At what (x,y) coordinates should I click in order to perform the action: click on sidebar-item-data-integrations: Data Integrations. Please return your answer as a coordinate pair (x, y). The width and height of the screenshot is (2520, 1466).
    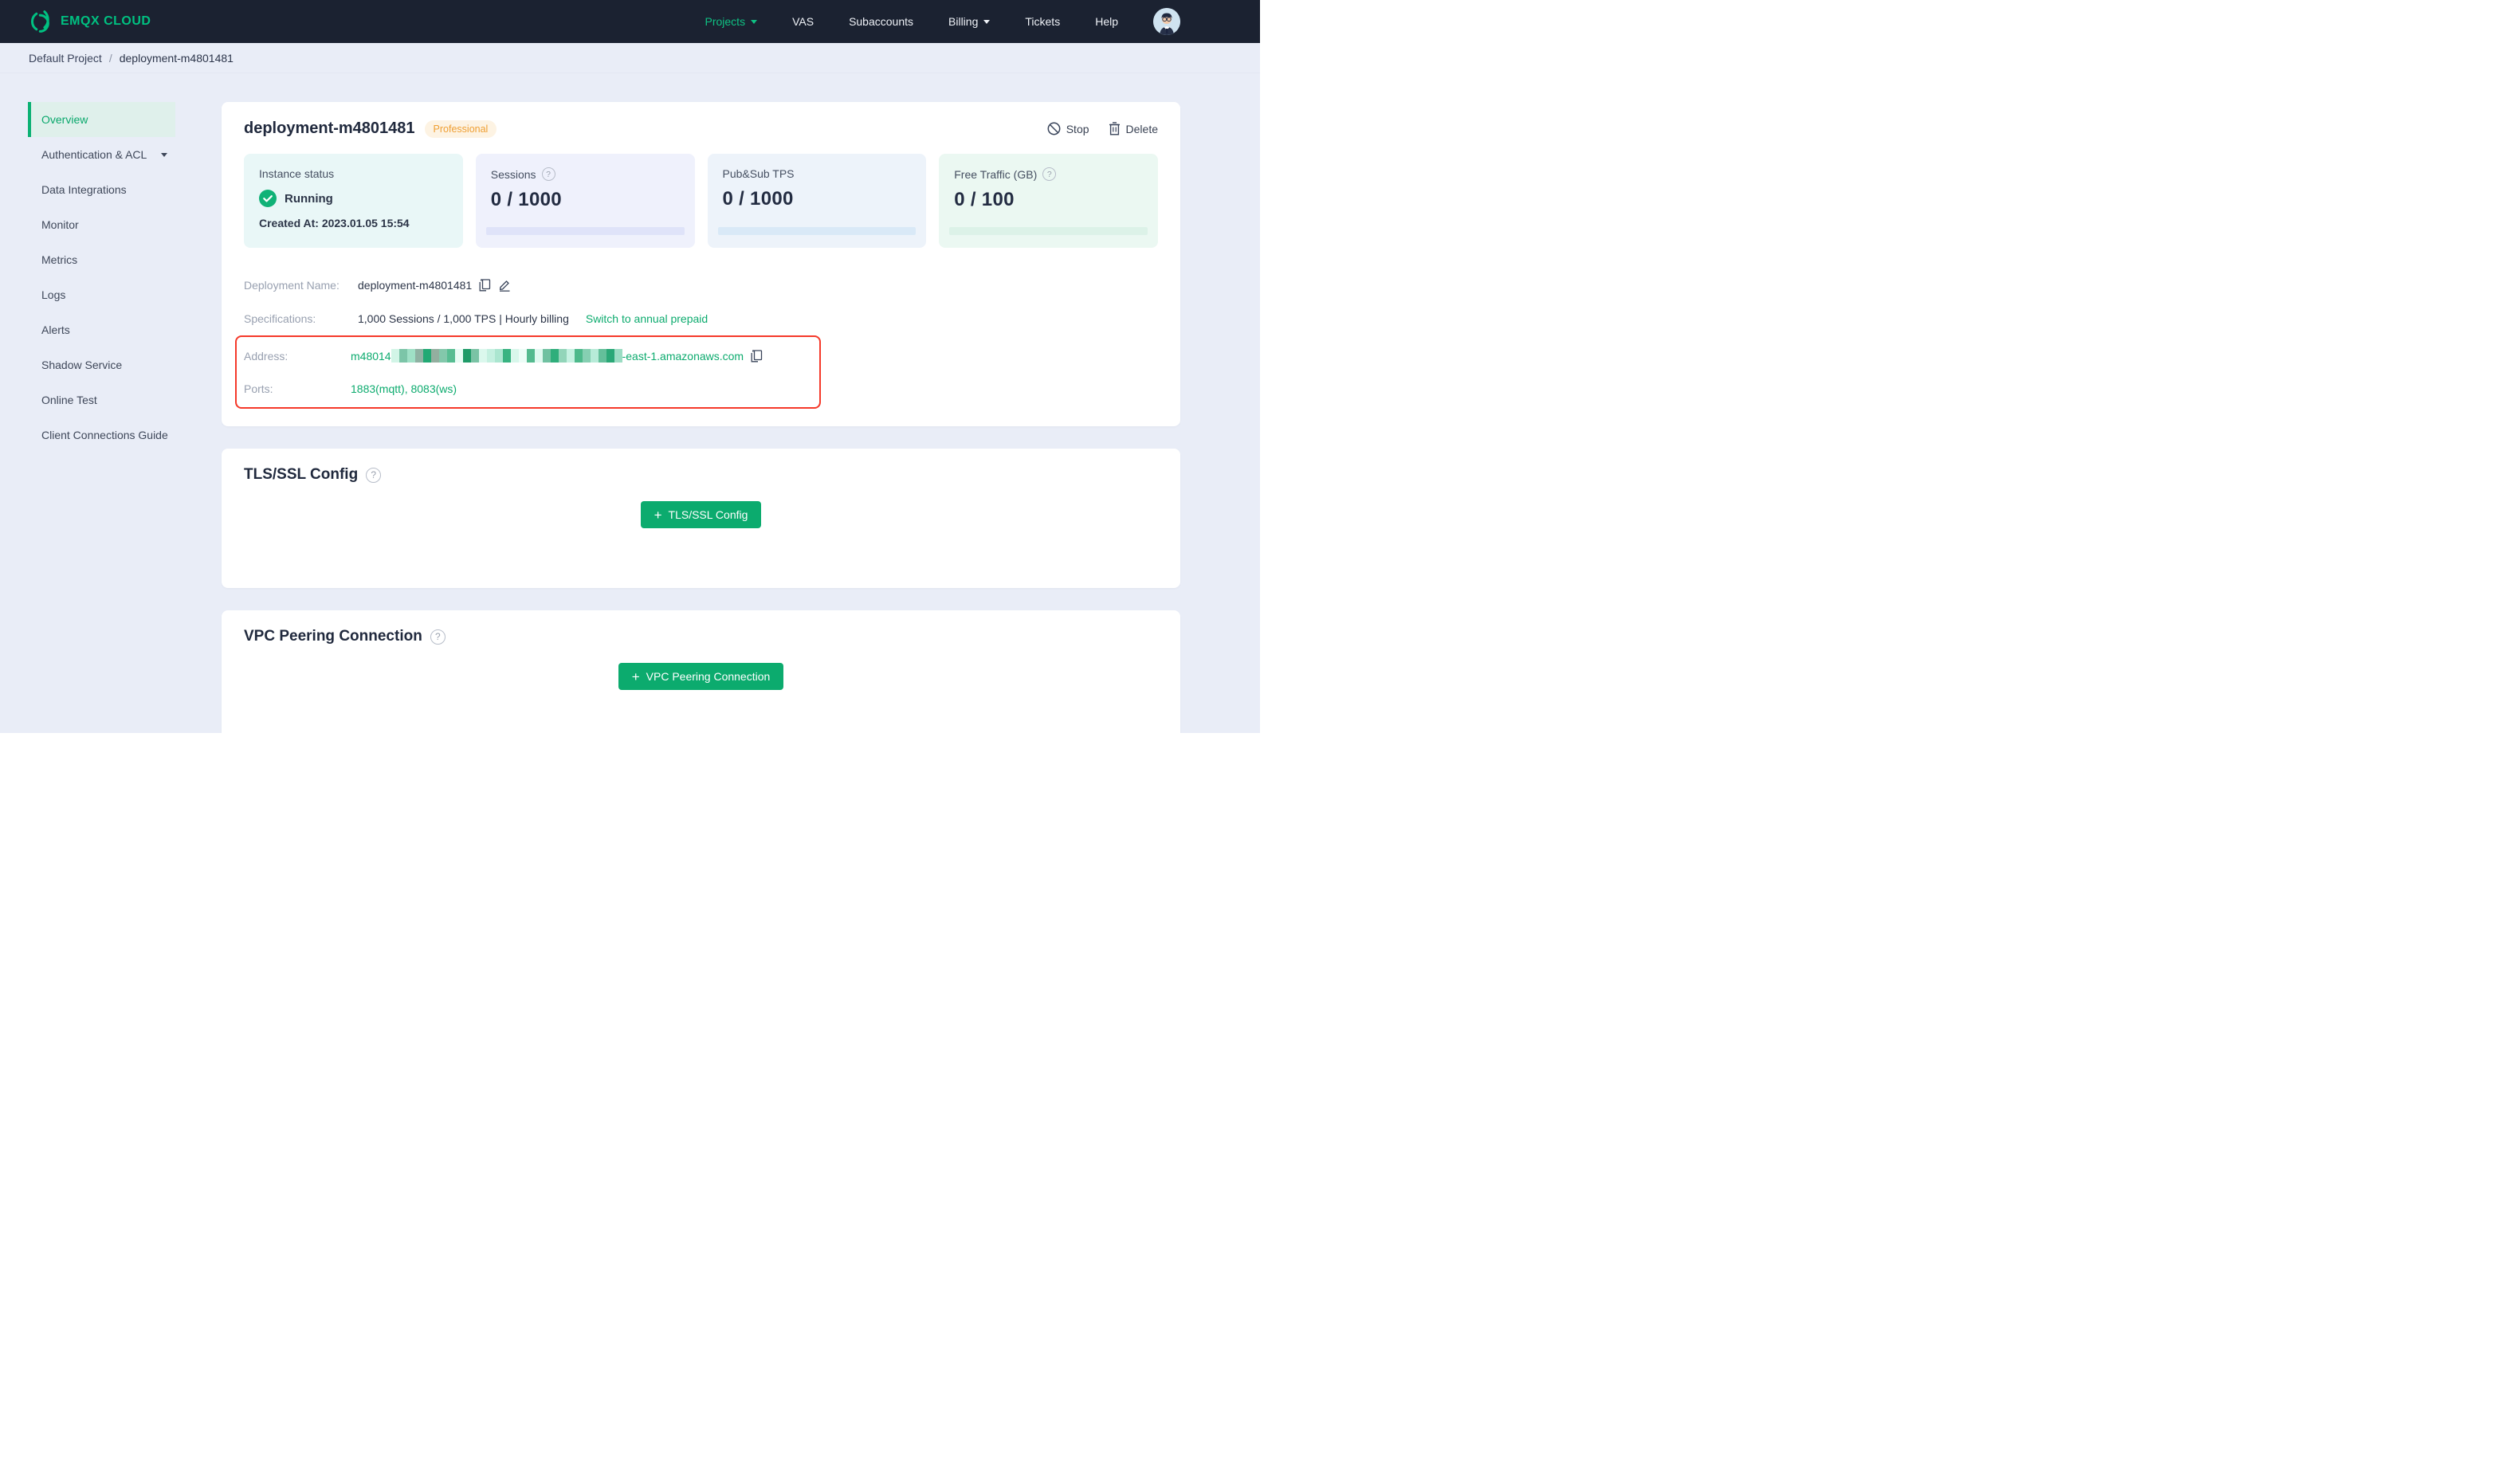
    Looking at the image, I should click on (103, 189).